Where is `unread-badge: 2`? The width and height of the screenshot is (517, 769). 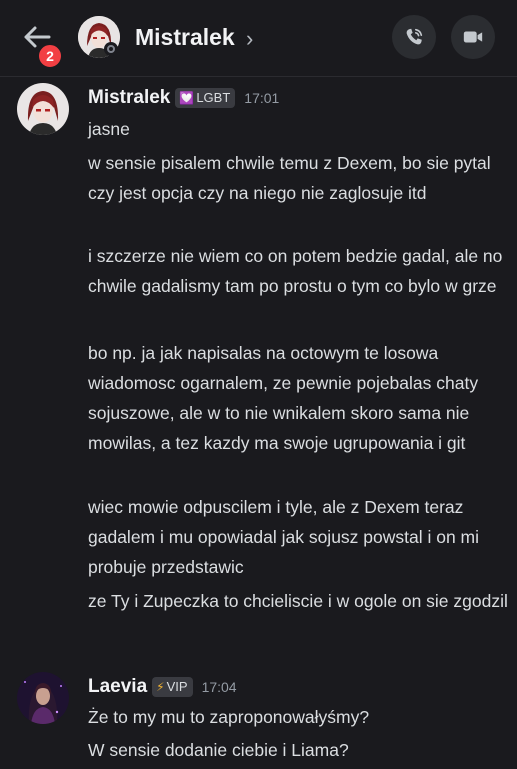
unread-badge: 2 is located at coordinates (50, 56).